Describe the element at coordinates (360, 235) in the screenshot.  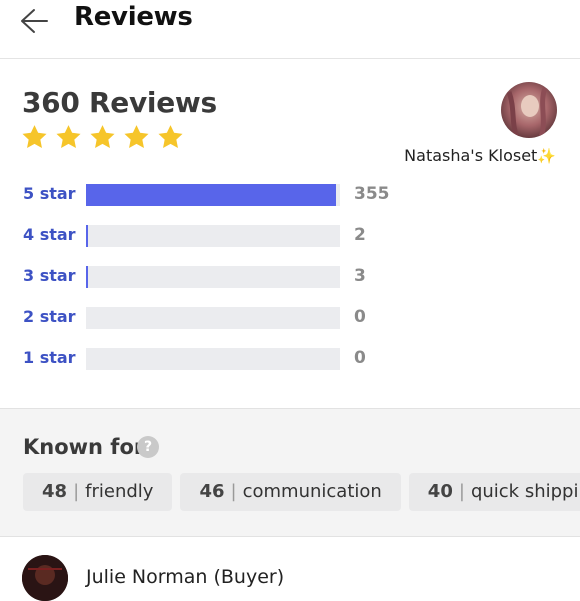
I see `rating-row-count: 2` at that location.